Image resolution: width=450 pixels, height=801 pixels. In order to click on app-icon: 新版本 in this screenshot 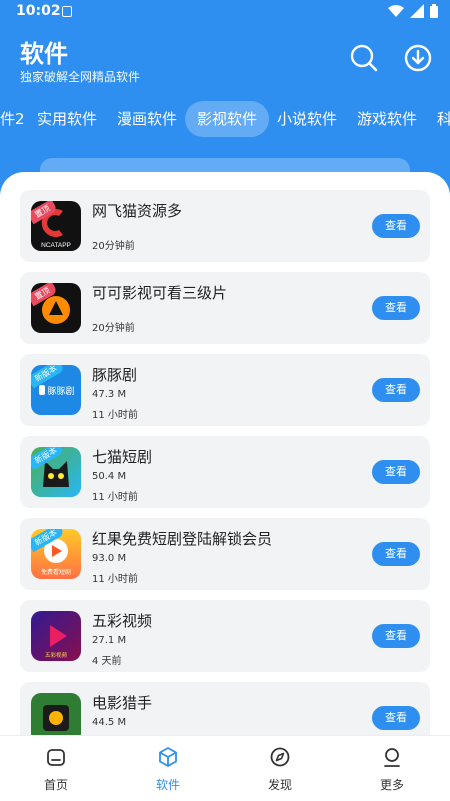, I will do `click(56, 472)`.